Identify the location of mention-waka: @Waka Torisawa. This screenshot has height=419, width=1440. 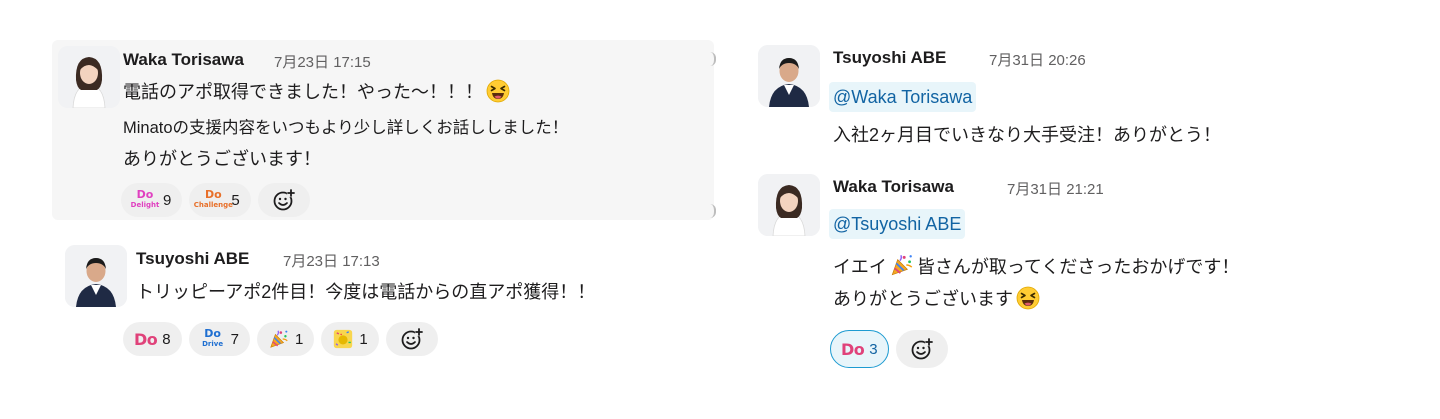
(903, 97).